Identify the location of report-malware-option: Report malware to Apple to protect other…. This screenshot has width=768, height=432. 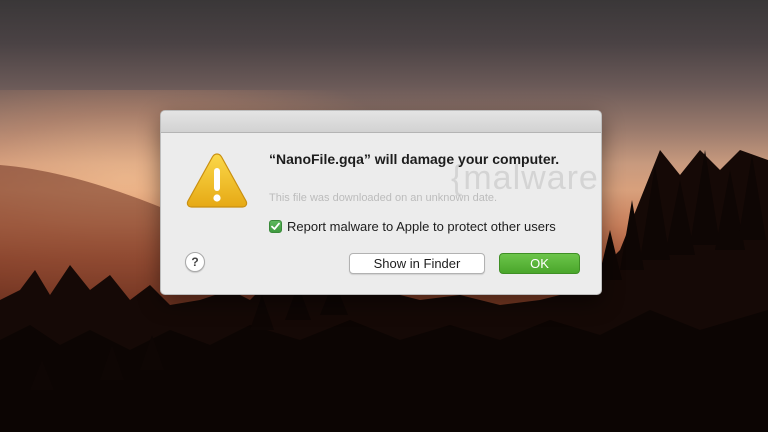
(412, 226).